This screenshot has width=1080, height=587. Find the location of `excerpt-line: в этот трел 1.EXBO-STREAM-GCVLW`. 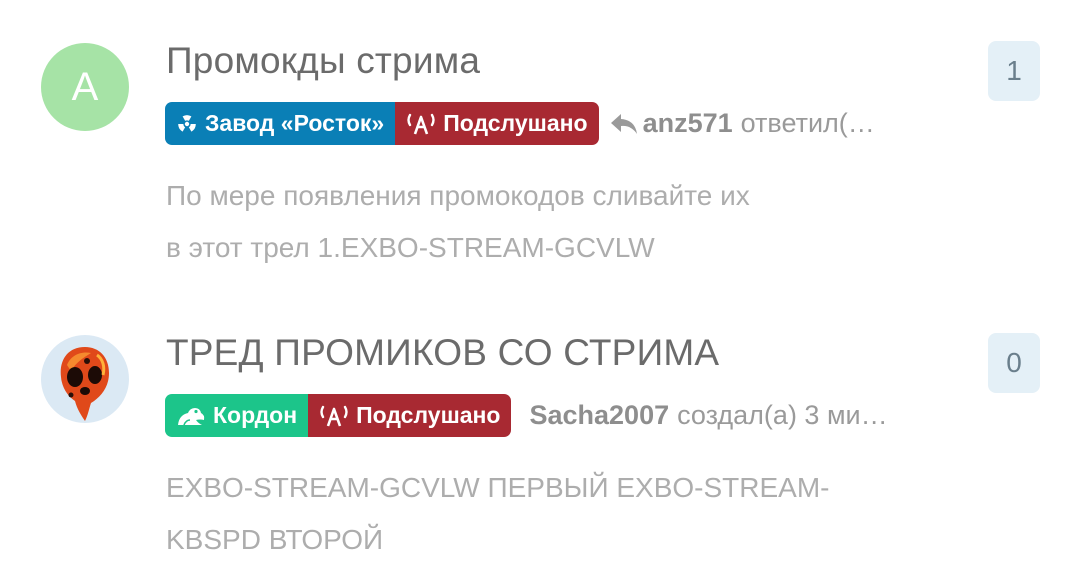

excerpt-line: в этот трел 1.EXBO-STREAM-GCVLW is located at coordinates (410, 247).